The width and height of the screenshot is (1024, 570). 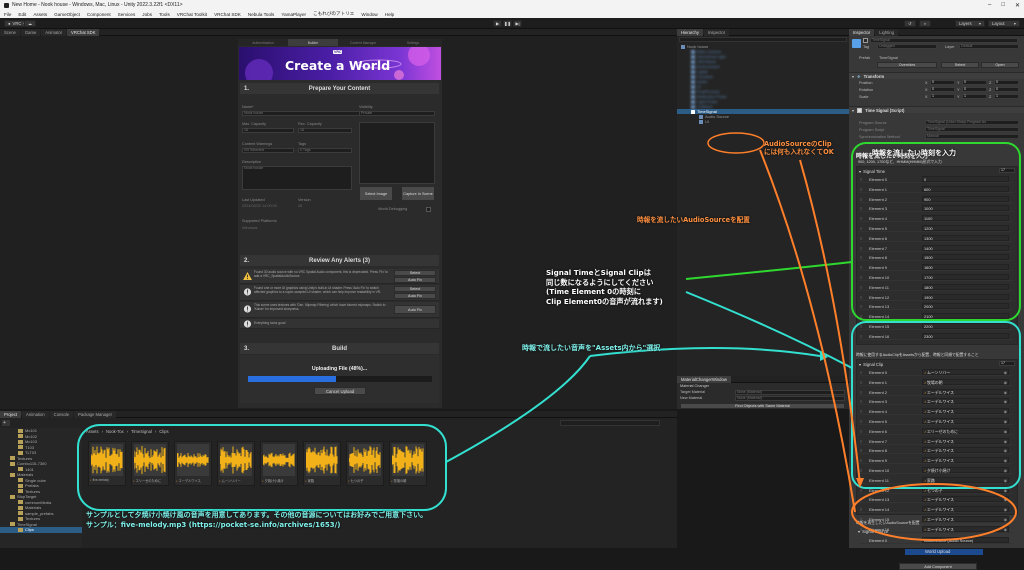 What do you see at coordinates (61, 414) in the screenshot?
I see `tab-console: Console` at bounding box center [61, 414].